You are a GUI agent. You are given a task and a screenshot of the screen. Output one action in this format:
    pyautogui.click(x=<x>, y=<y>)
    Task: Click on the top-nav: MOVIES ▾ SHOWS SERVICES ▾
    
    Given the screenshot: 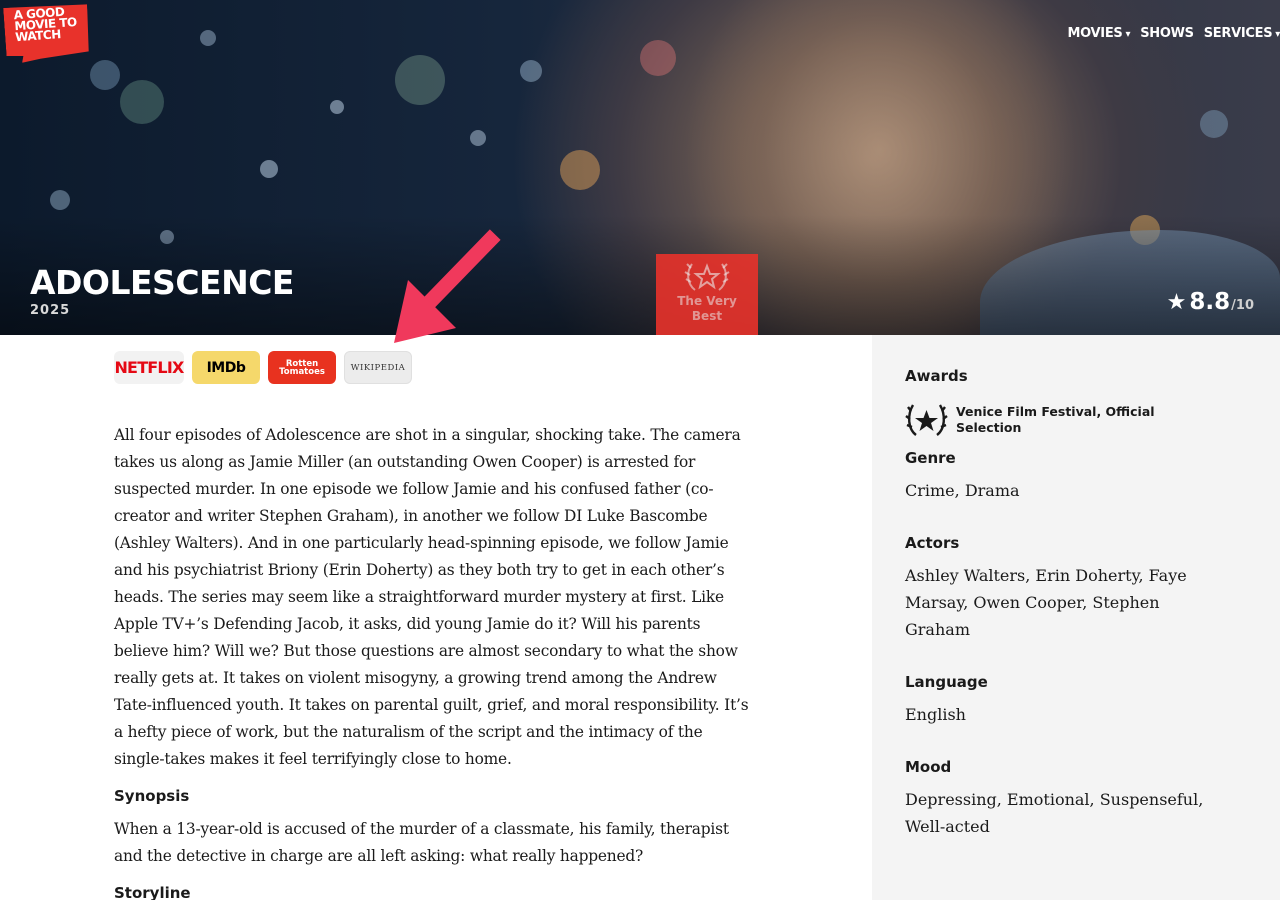 What is the action you would take?
    pyautogui.click(x=1174, y=33)
    